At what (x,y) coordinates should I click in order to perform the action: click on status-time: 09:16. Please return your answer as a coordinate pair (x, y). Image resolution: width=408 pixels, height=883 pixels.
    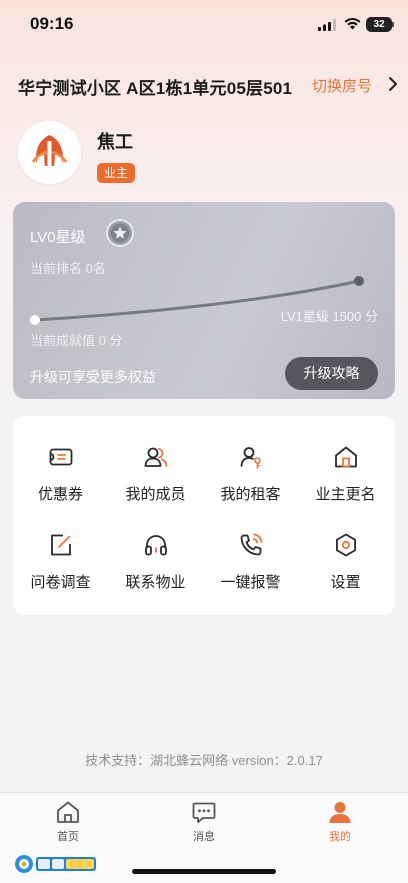
    Looking at the image, I should click on (52, 23).